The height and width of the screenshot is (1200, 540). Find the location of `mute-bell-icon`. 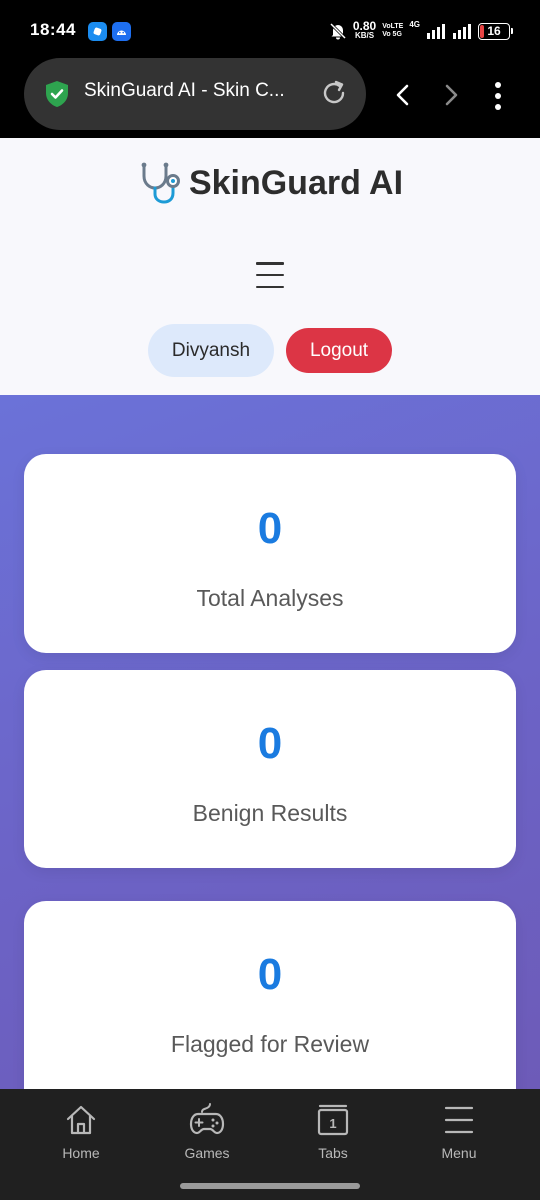

mute-bell-icon is located at coordinates (337, 31).